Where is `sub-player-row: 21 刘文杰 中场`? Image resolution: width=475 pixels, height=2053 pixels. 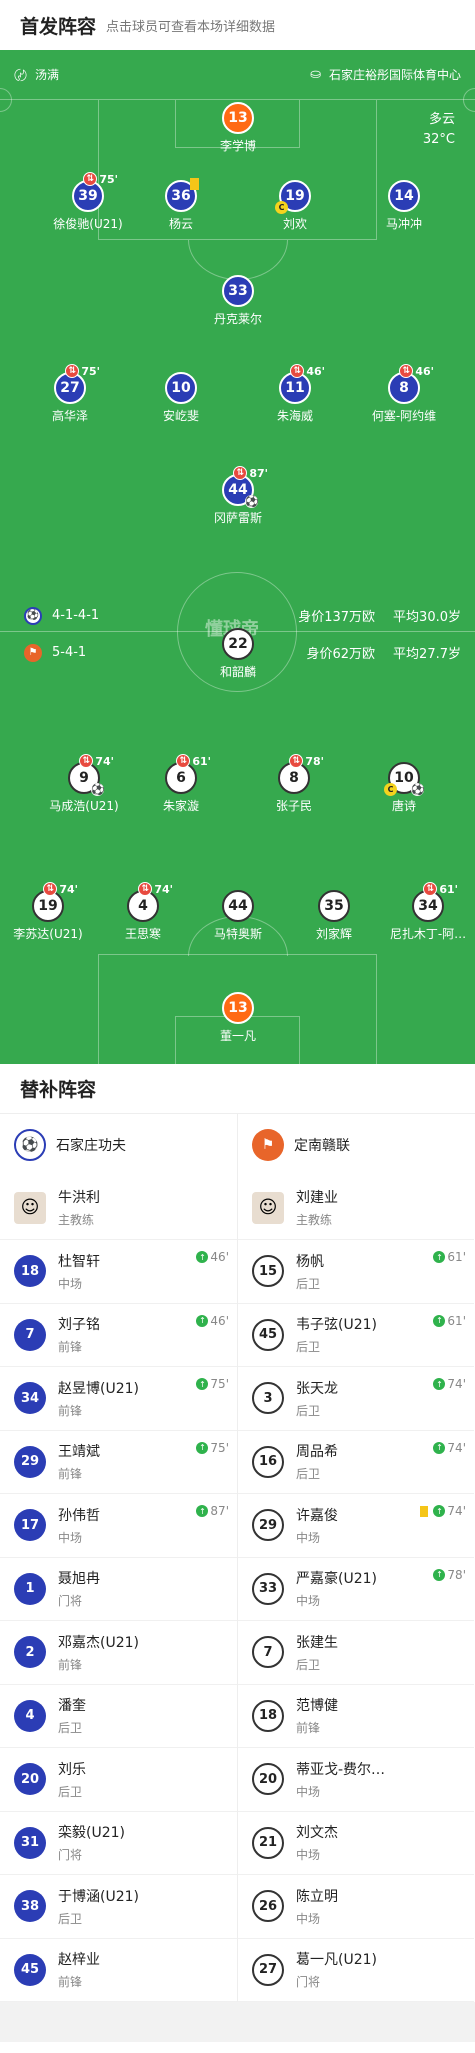 sub-player-row: 21 刘文杰 中场 is located at coordinates (356, 1843).